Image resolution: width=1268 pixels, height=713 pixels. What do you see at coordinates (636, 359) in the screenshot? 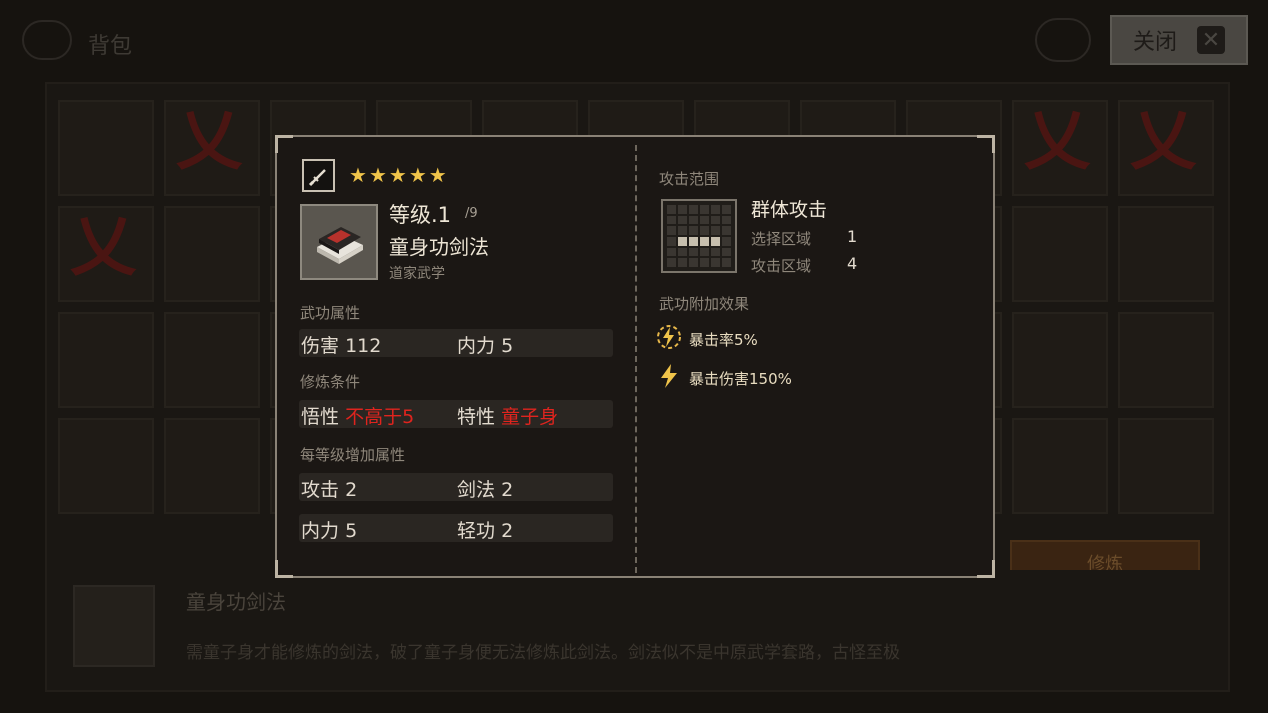
I see `column-divider` at bounding box center [636, 359].